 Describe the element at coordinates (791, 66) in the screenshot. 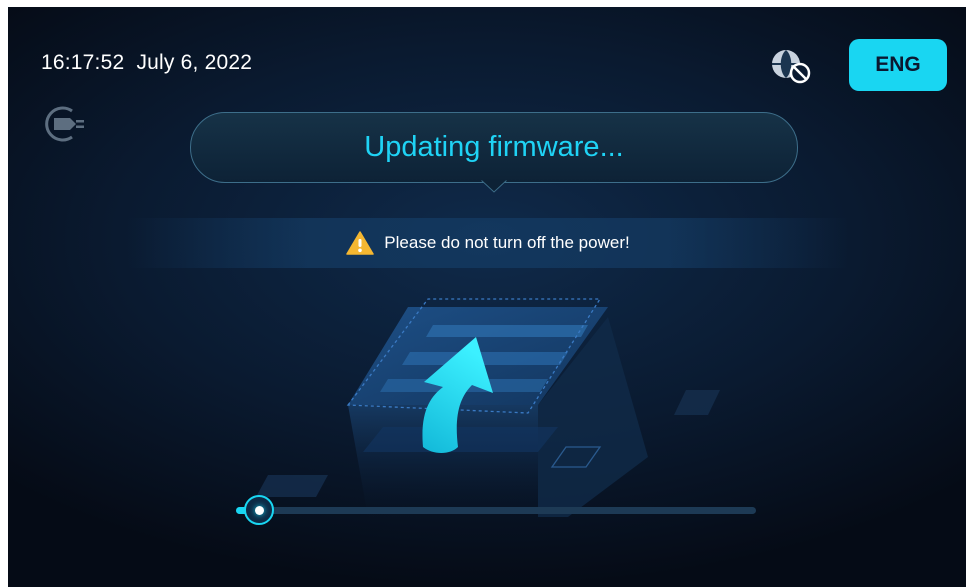

I see `globe-disconnected-icon` at that location.